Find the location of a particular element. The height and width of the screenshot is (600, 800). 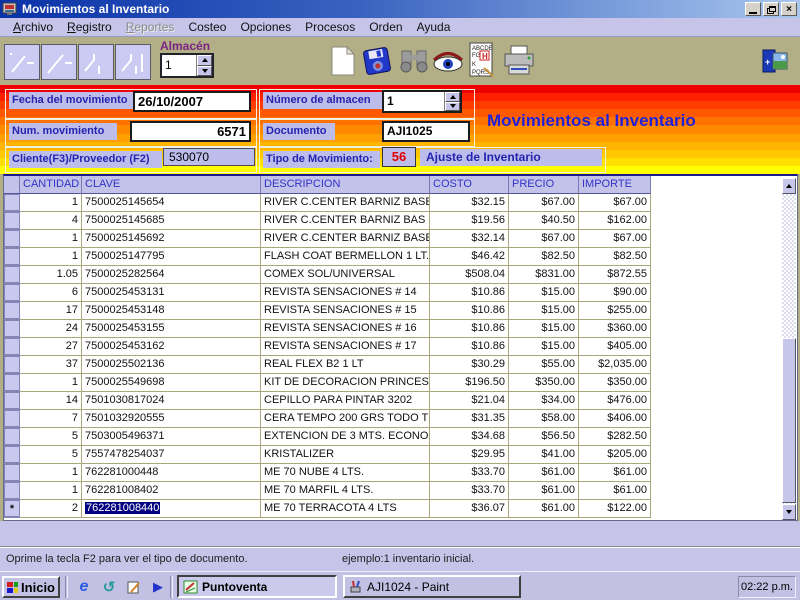

menu-item-opciones: Opciones is located at coordinates (265, 27).